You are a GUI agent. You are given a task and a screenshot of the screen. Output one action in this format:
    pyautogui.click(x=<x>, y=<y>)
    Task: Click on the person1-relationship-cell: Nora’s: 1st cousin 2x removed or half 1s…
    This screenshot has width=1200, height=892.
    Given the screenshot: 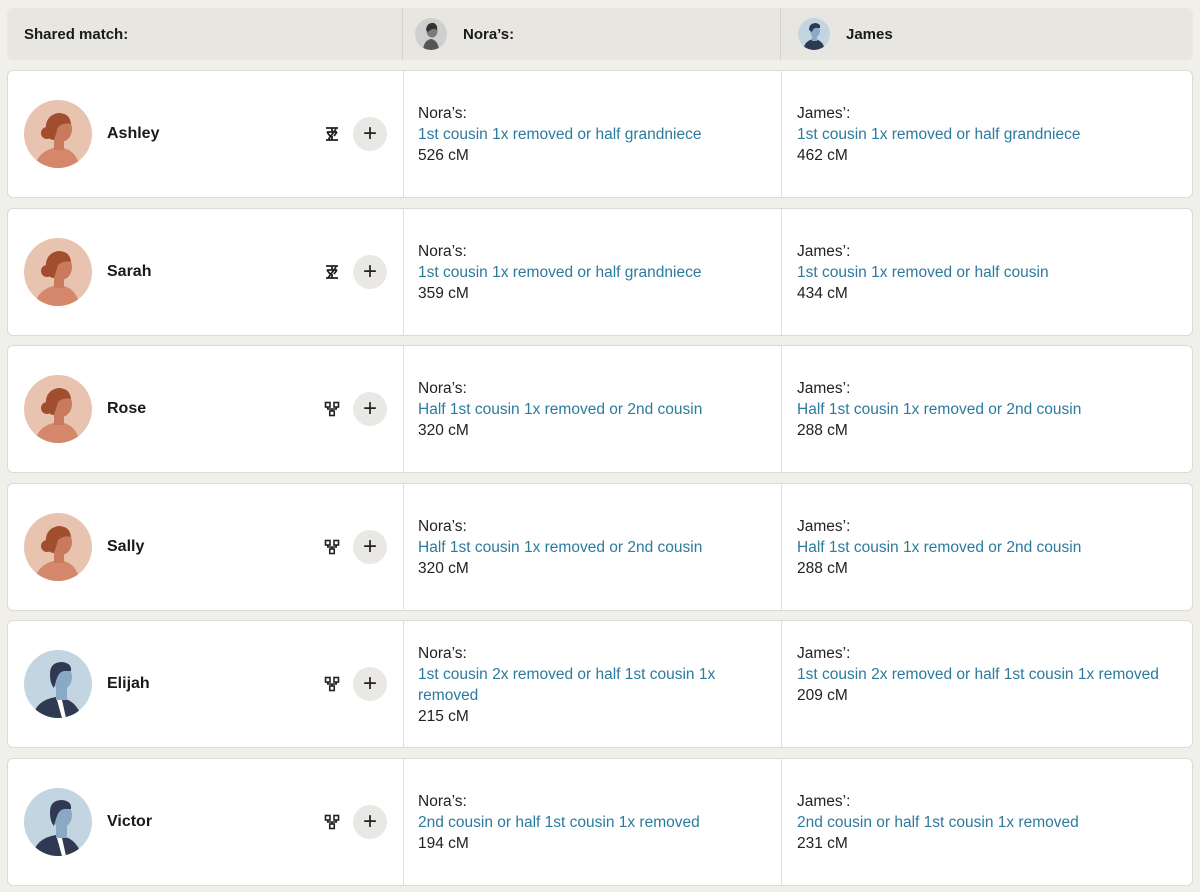 What is the action you would take?
    pyautogui.click(x=592, y=684)
    